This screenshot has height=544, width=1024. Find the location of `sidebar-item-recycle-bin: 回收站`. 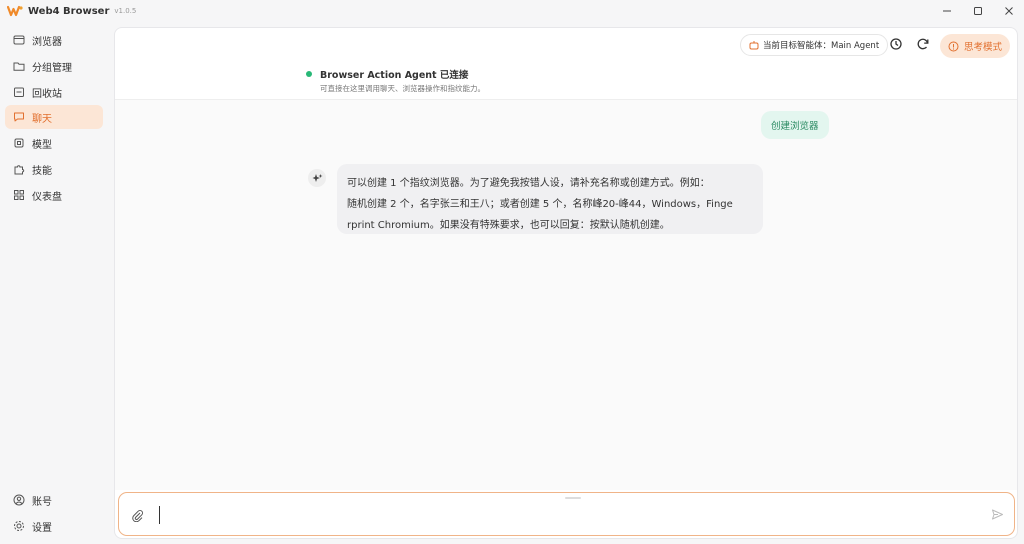

sidebar-item-recycle-bin: 回收站 is located at coordinates (54, 92).